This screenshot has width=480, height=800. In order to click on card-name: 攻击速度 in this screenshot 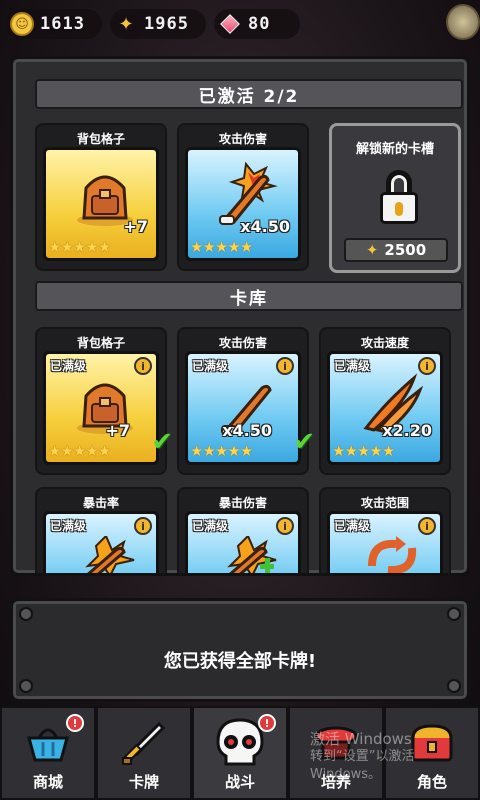, I will do `click(384, 343)`.